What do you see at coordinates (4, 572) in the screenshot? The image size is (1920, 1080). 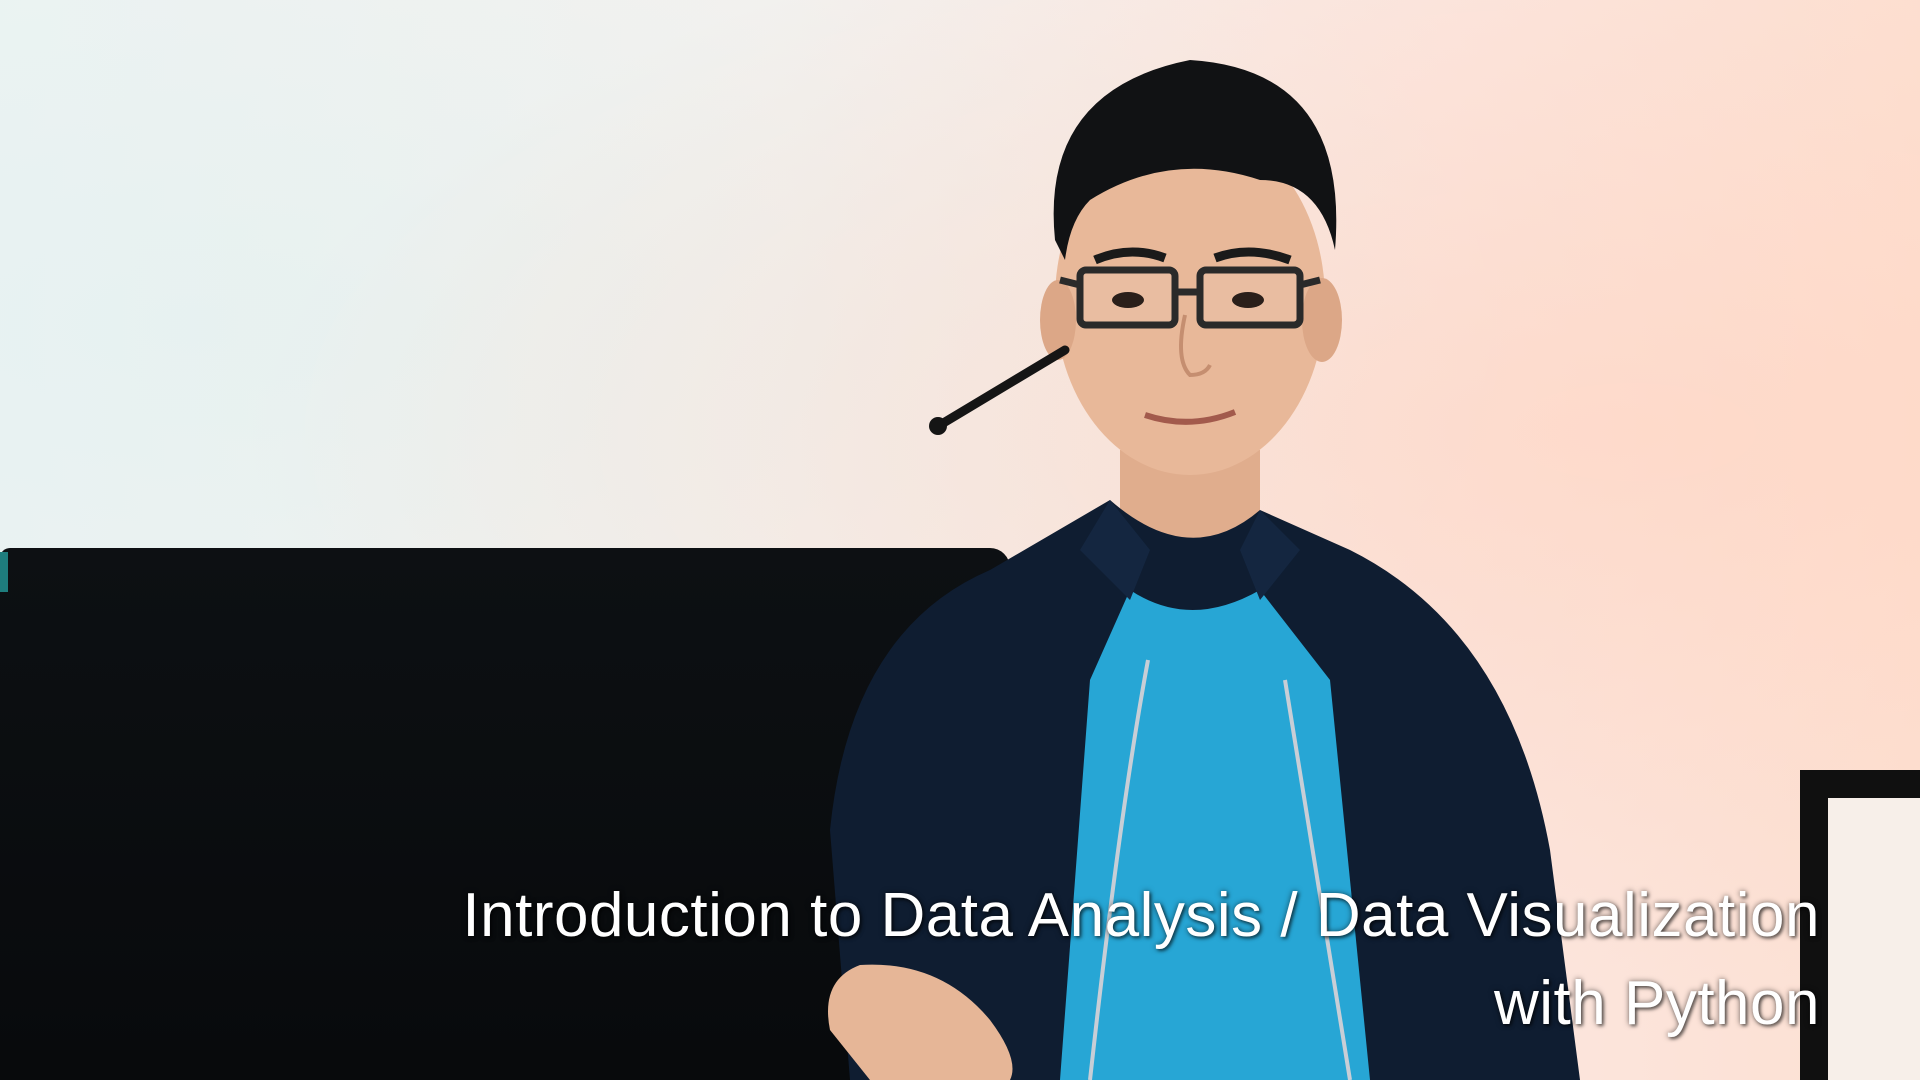 I see `sofa-edge` at bounding box center [4, 572].